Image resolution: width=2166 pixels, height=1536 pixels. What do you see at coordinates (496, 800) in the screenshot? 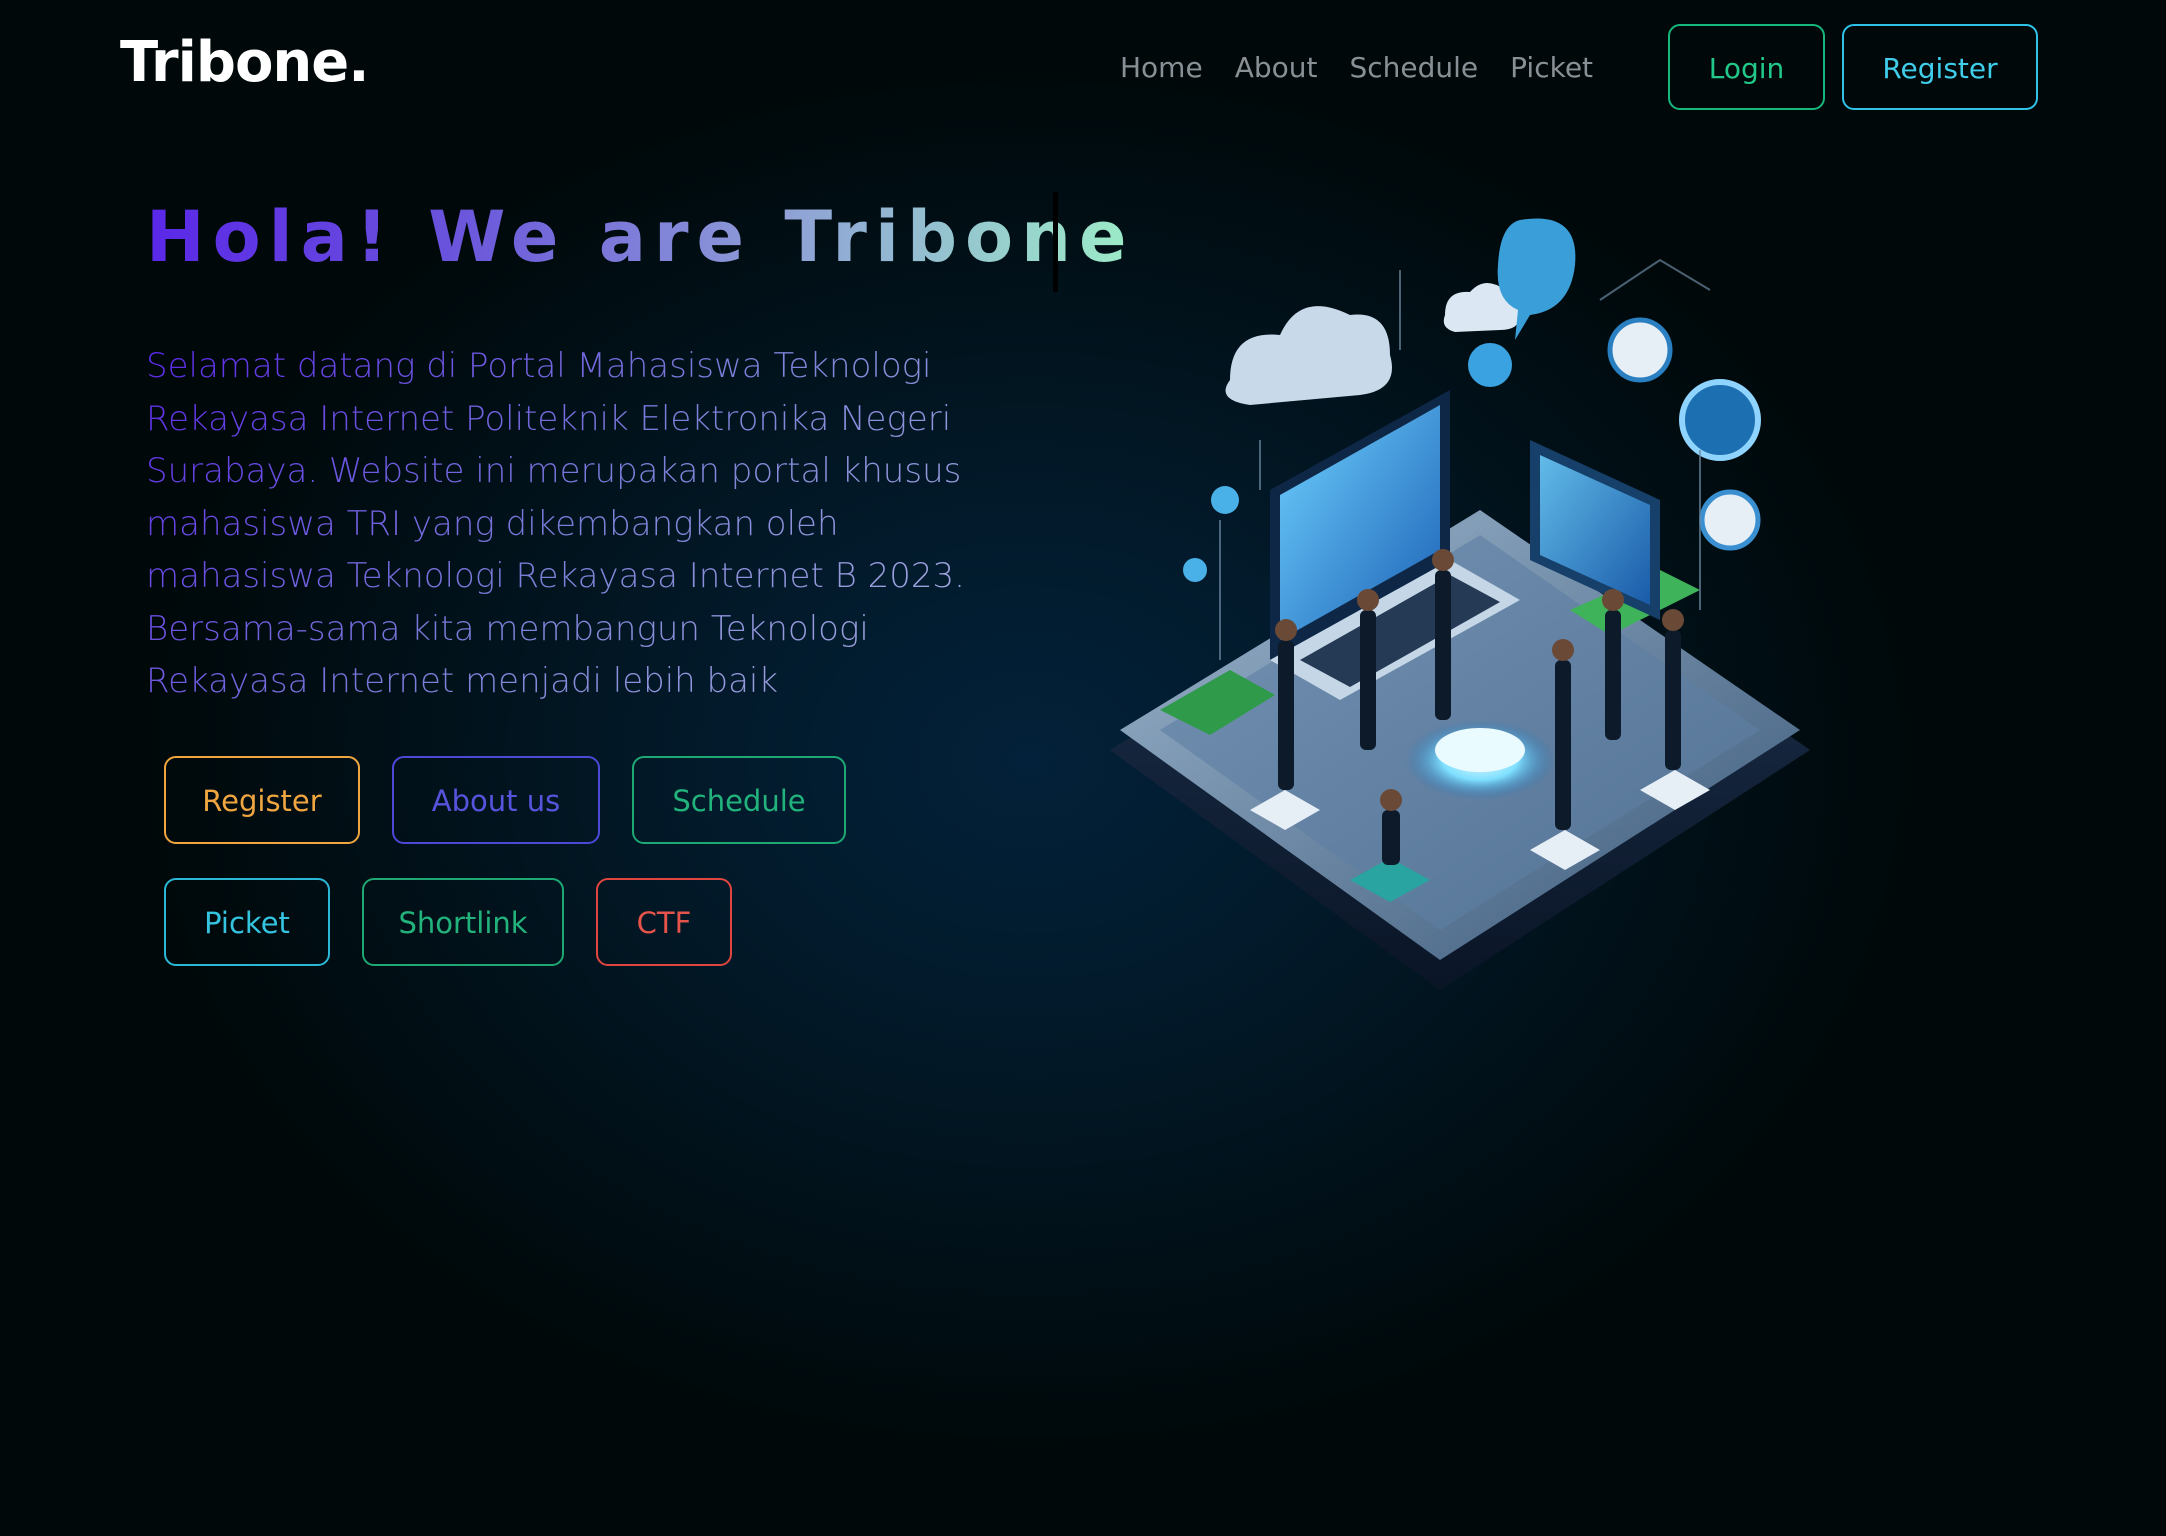
I see `about-us-button: About us` at bounding box center [496, 800].